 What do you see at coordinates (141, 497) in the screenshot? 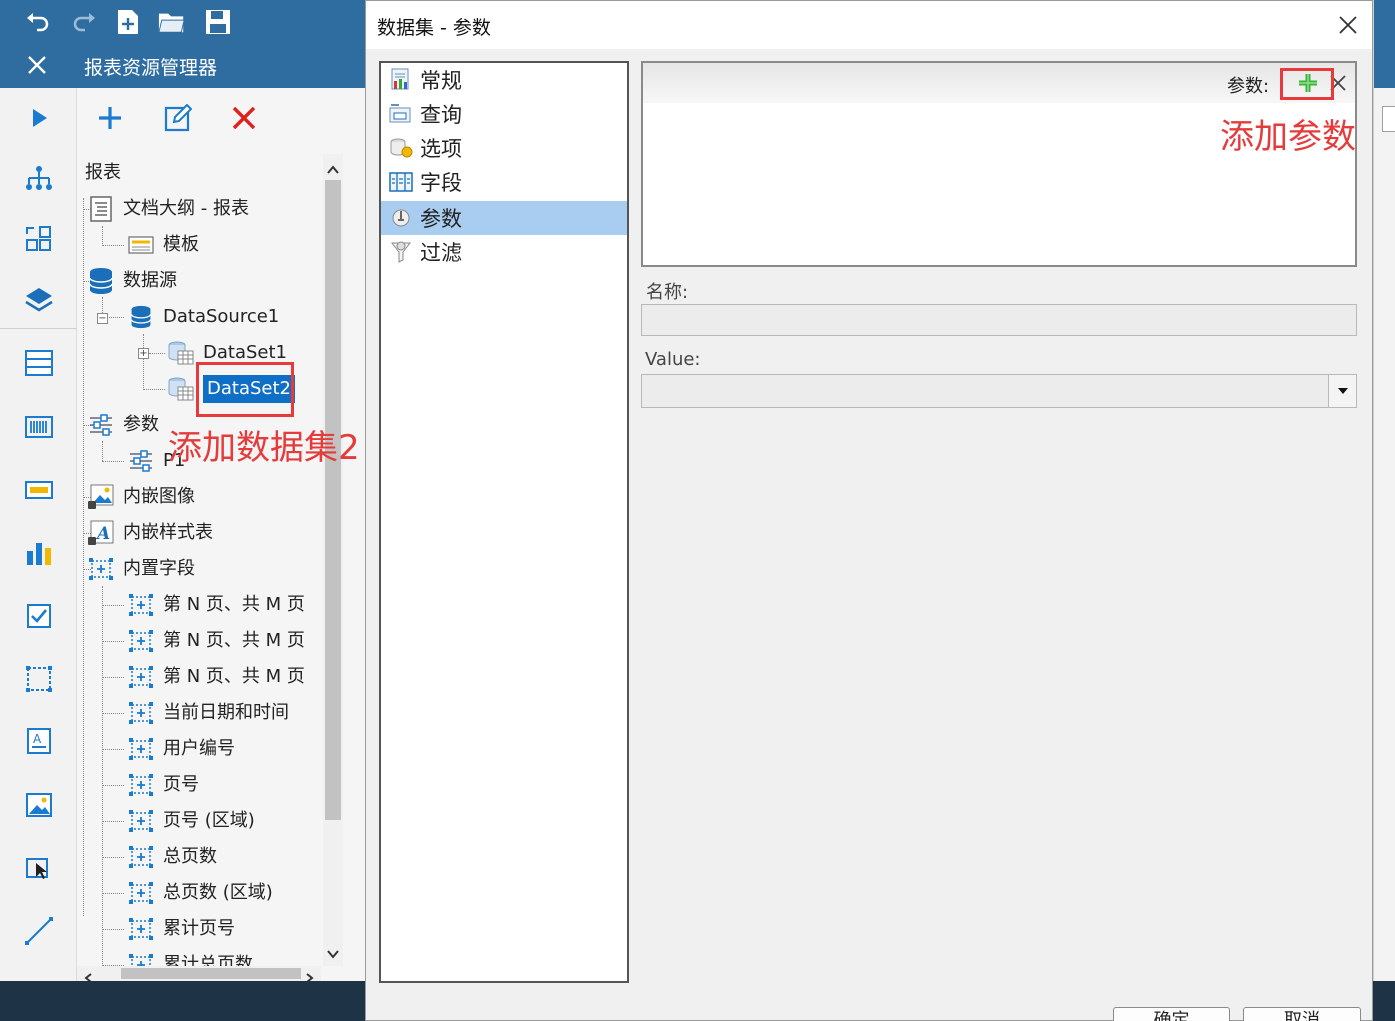
I see `tree-item-embedded-images: 内嵌图像` at bounding box center [141, 497].